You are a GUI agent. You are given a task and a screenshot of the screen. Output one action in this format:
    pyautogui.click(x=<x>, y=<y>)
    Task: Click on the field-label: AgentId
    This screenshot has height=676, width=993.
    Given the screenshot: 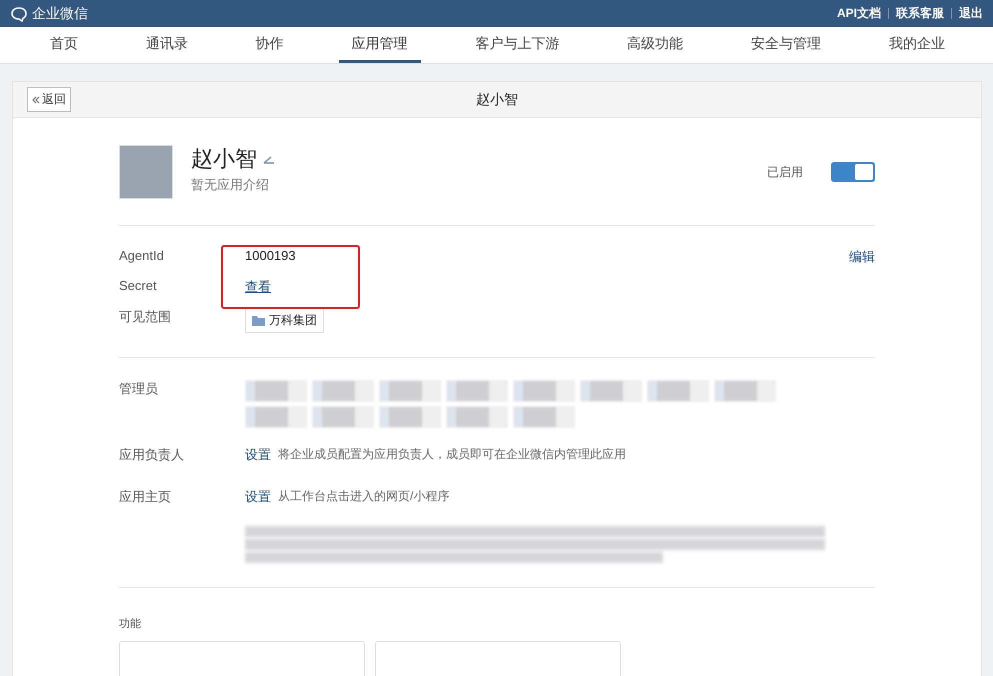 What is the action you would take?
    pyautogui.click(x=142, y=255)
    